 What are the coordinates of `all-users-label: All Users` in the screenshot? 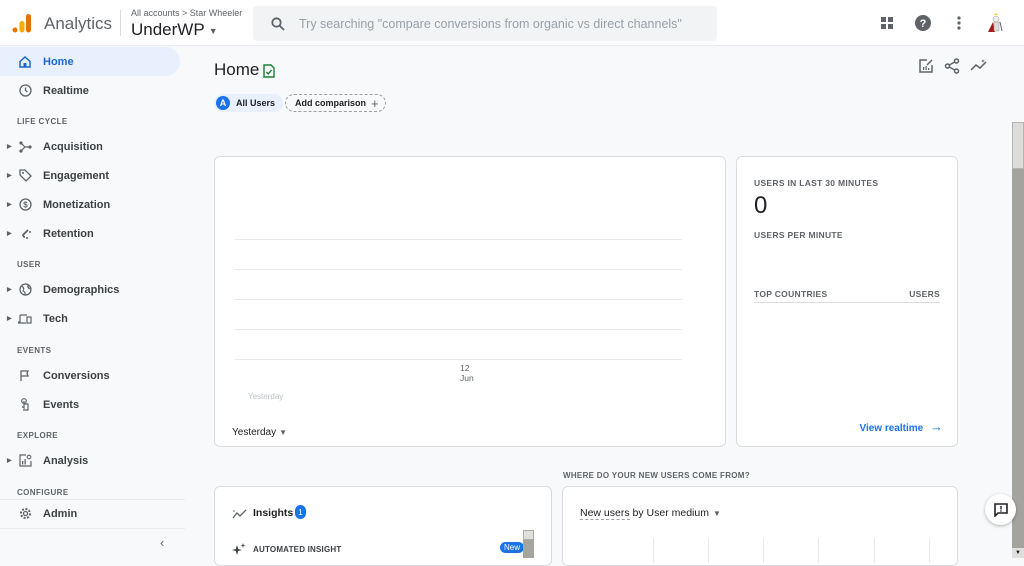 It's located at (256, 103).